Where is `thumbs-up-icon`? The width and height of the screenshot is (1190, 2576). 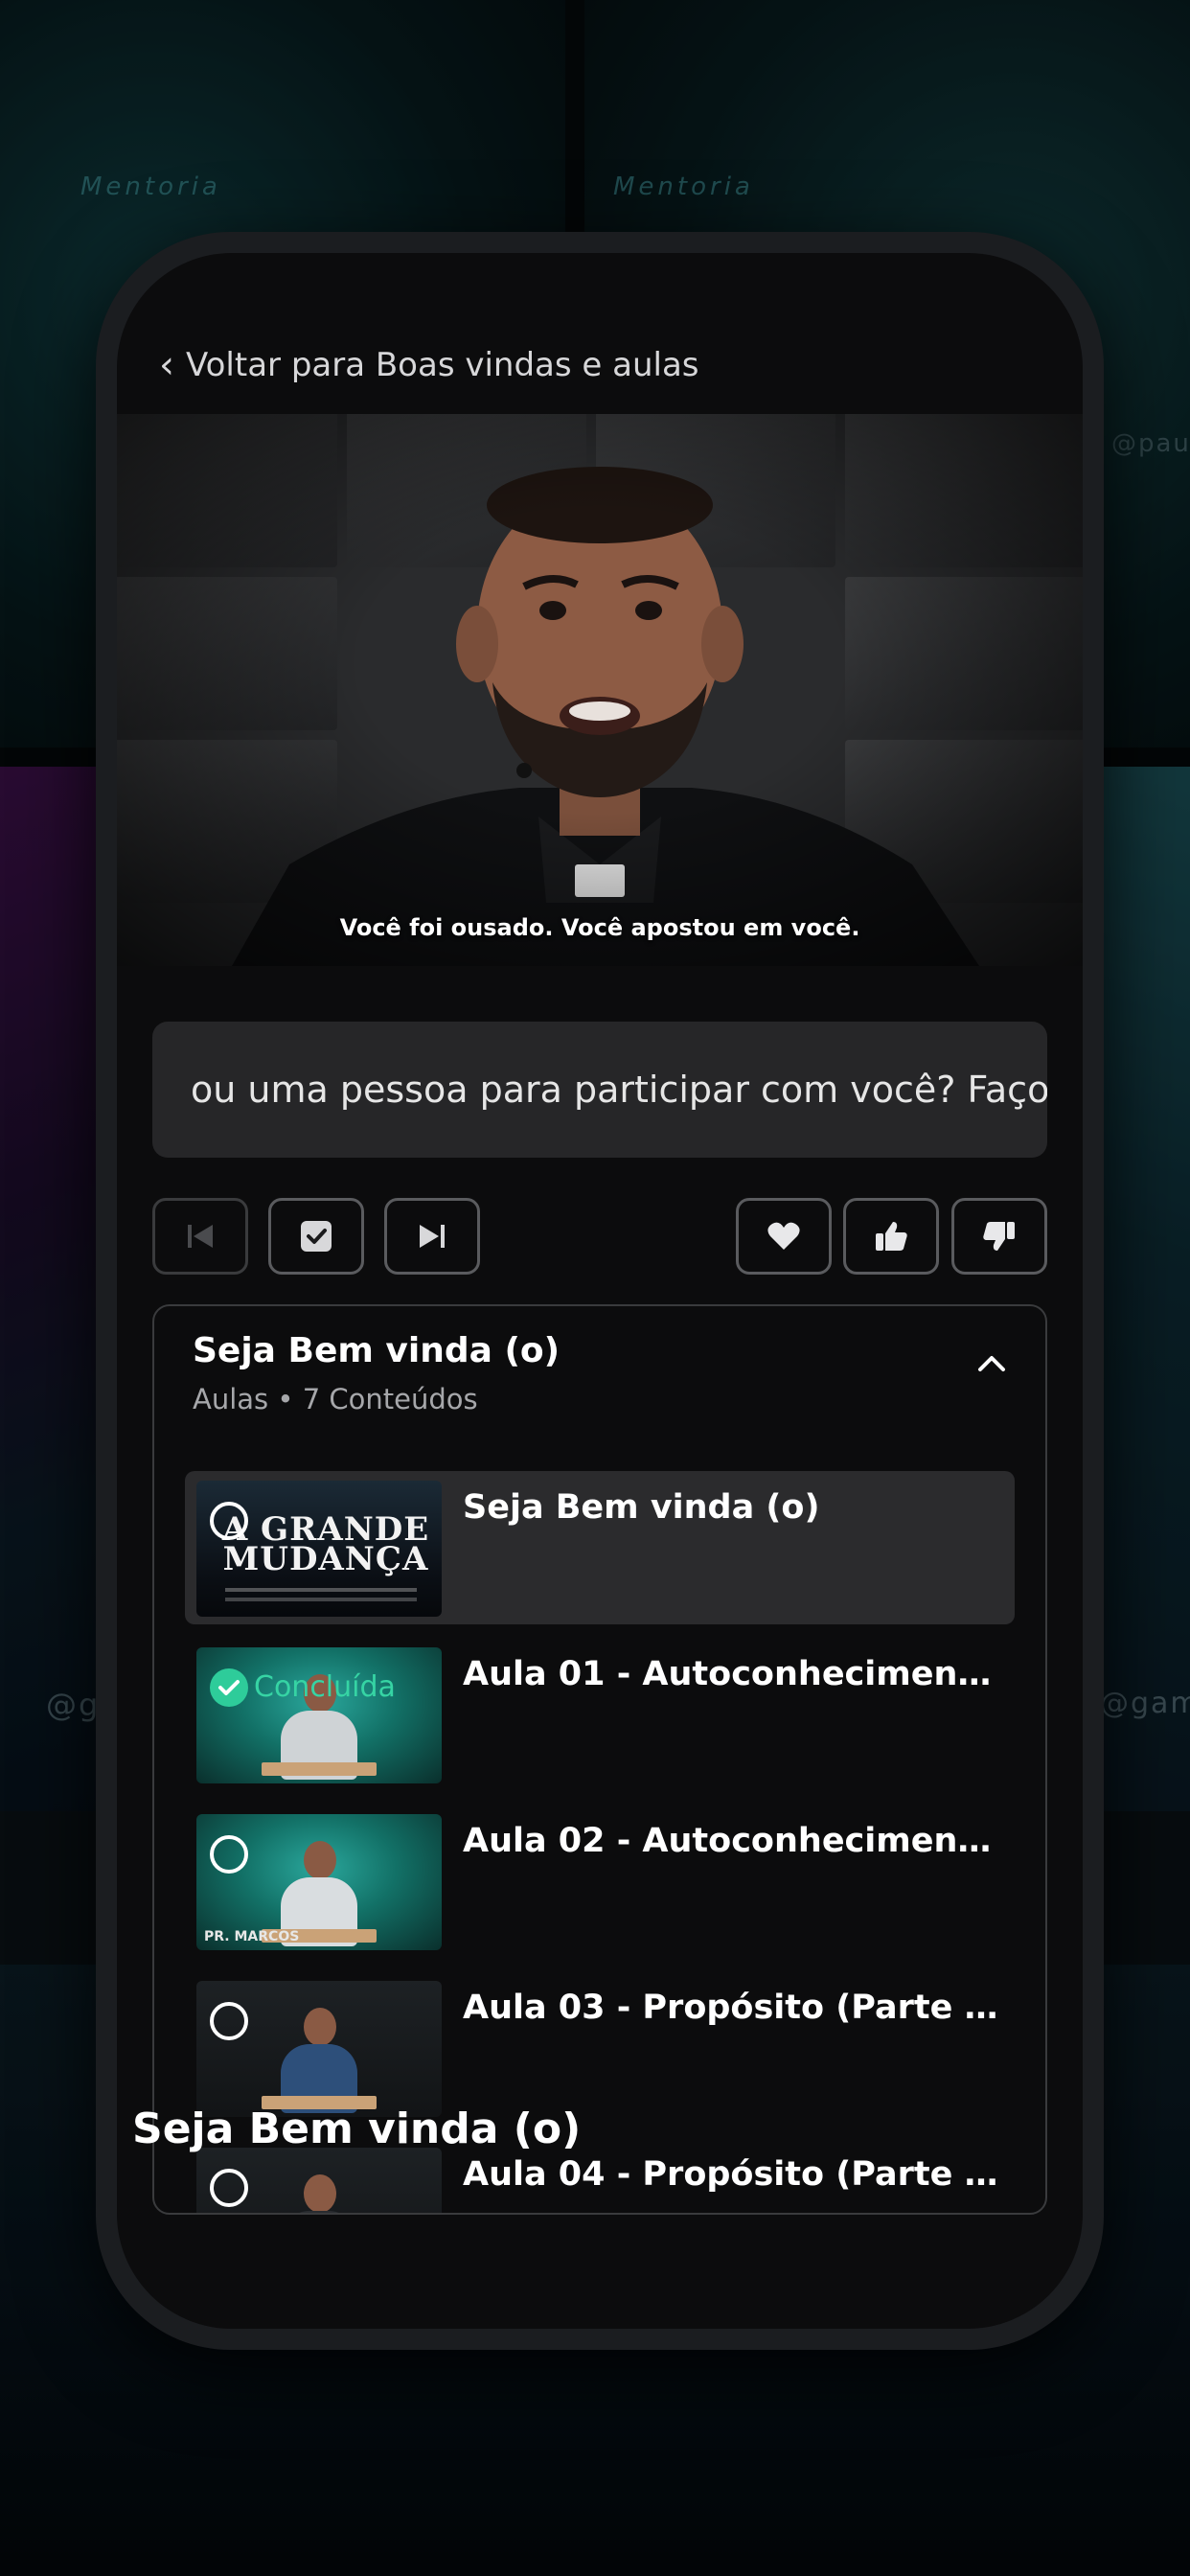
thumbs-up-icon is located at coordinates (891, 1236).